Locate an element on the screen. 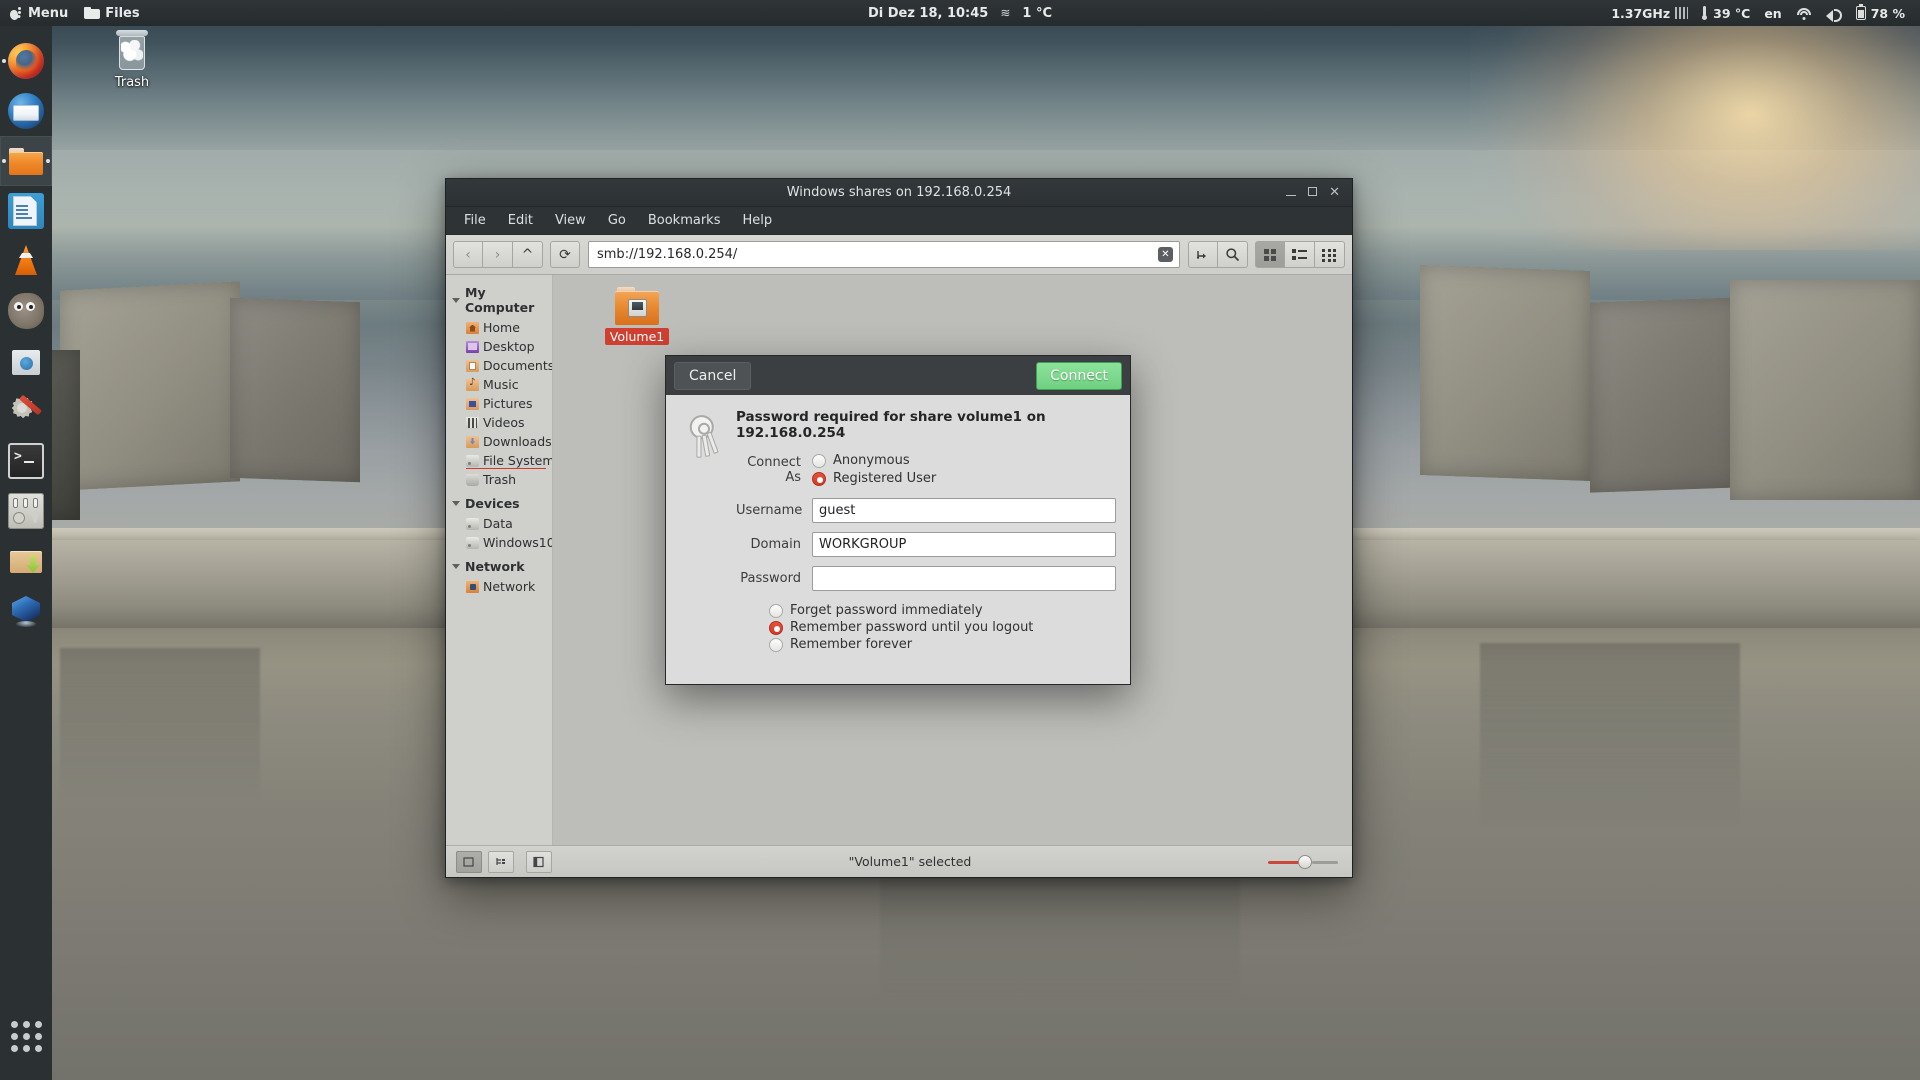 This screenshot has width=1920, height=1080. username-input: guest is located at coordinates (964, 510).